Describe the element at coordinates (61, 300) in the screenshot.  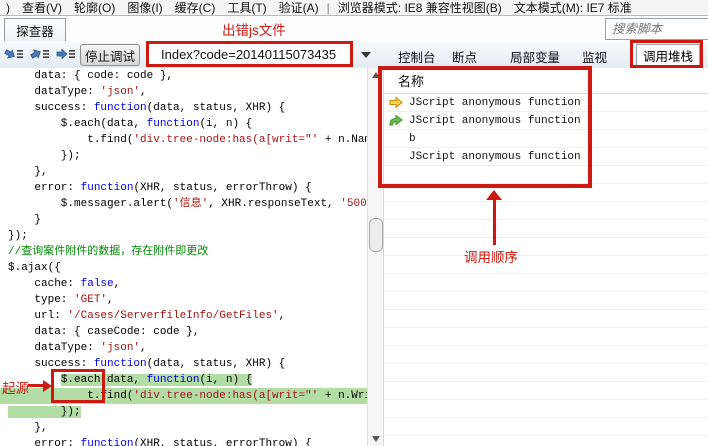
I see `code-line: type: 'GET',` at that location.